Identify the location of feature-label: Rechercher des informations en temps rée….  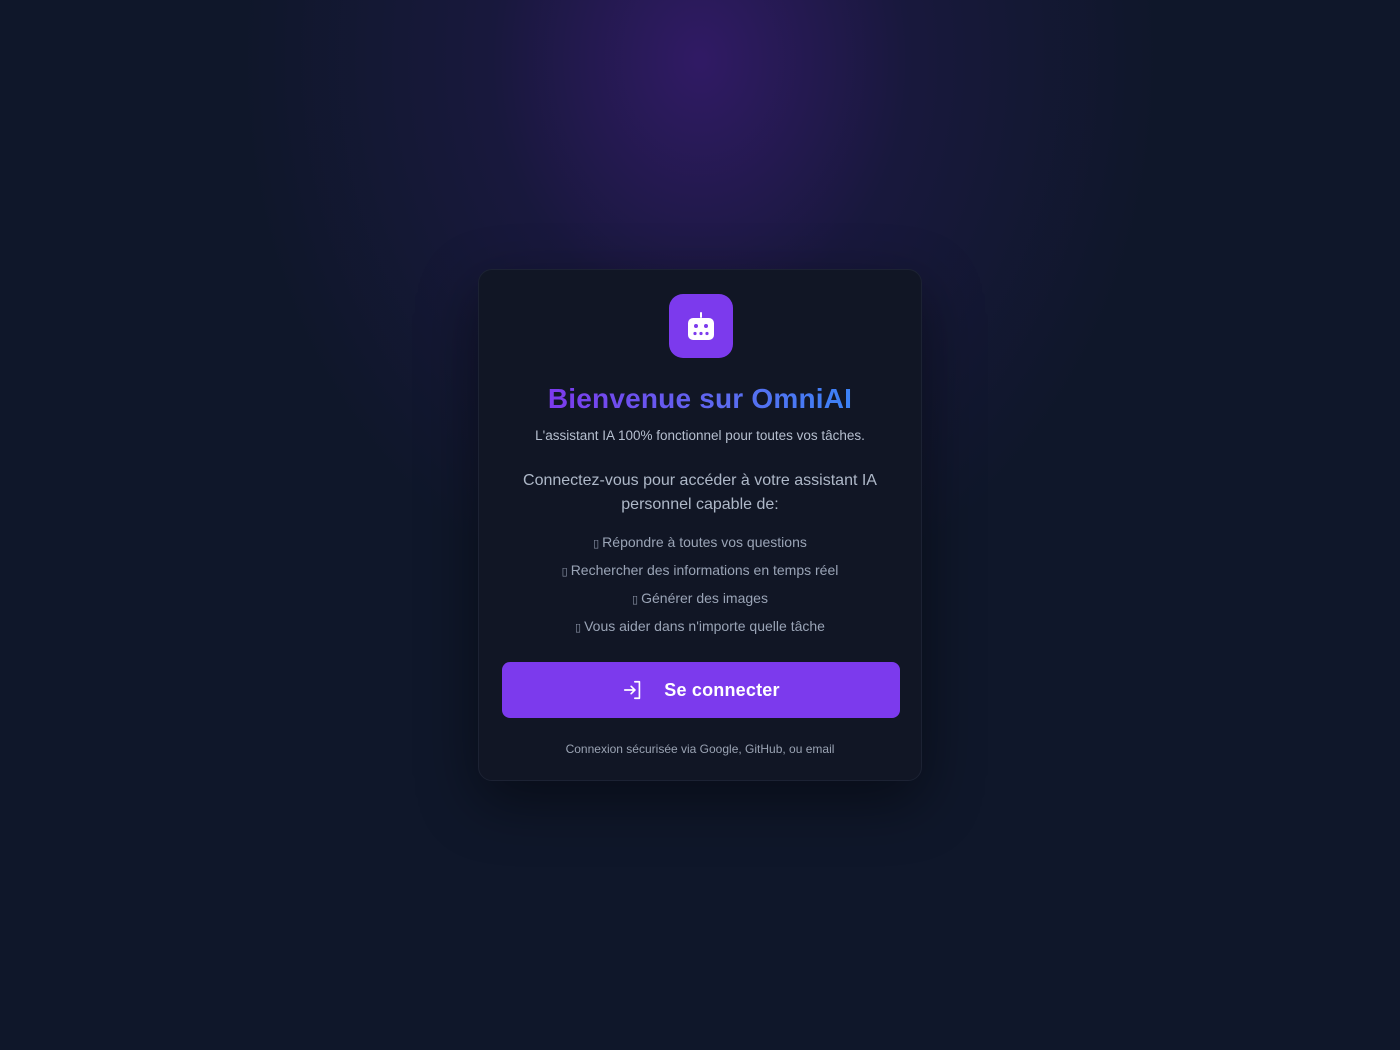
(704, 570).